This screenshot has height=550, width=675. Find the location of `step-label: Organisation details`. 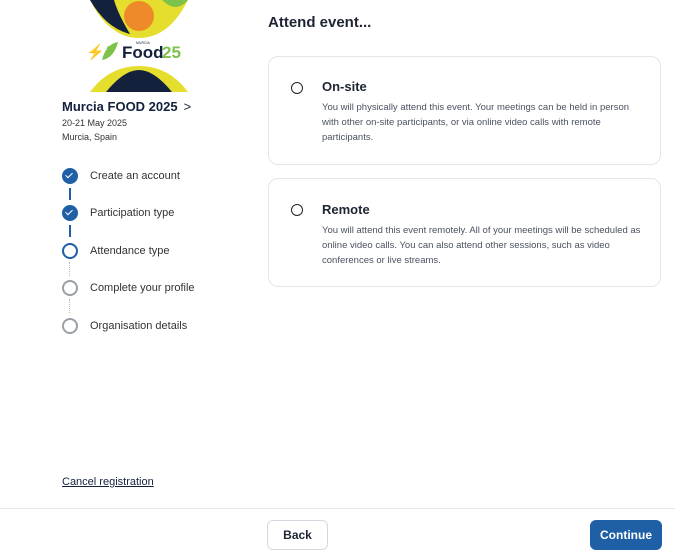

step-label: Organisation details is located at coordinates (139, 326).